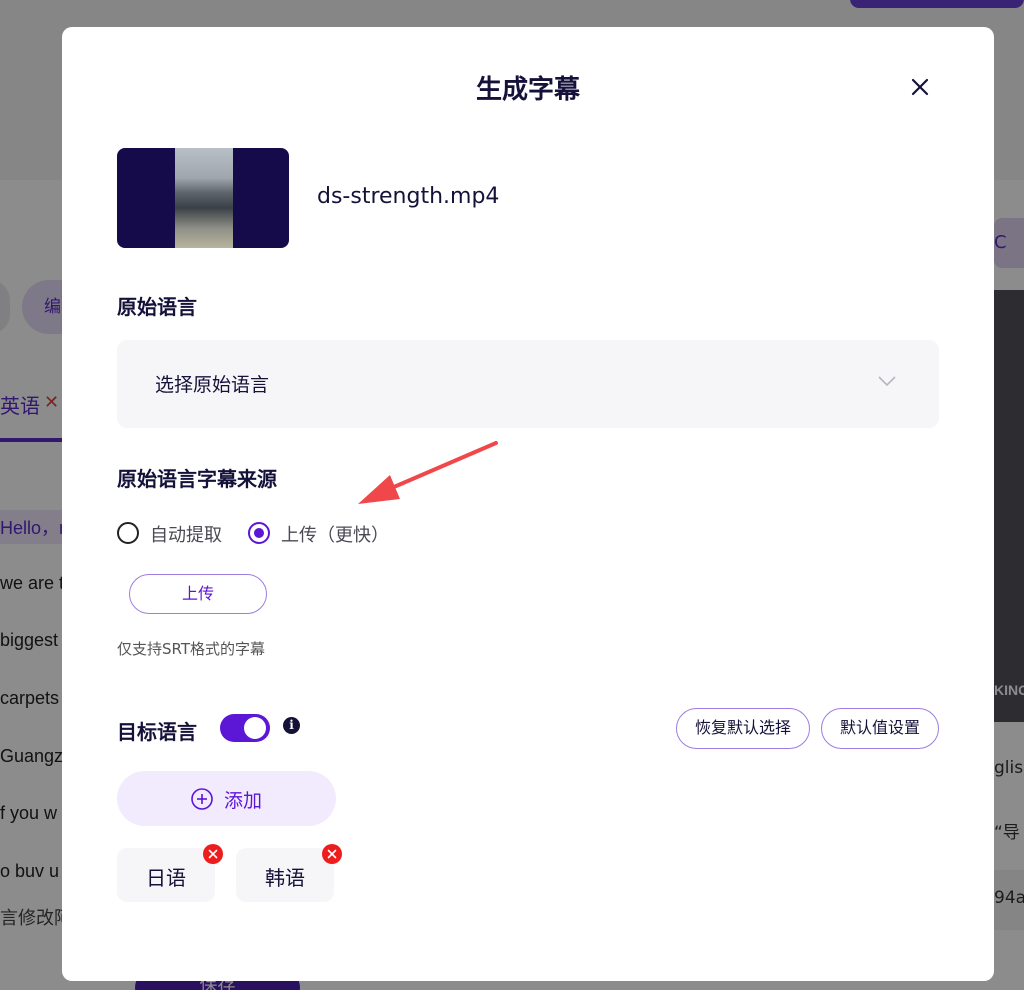  Describe the element at coordinates (255, 728) in the screenshot. I see `toggle-knob` at that location.